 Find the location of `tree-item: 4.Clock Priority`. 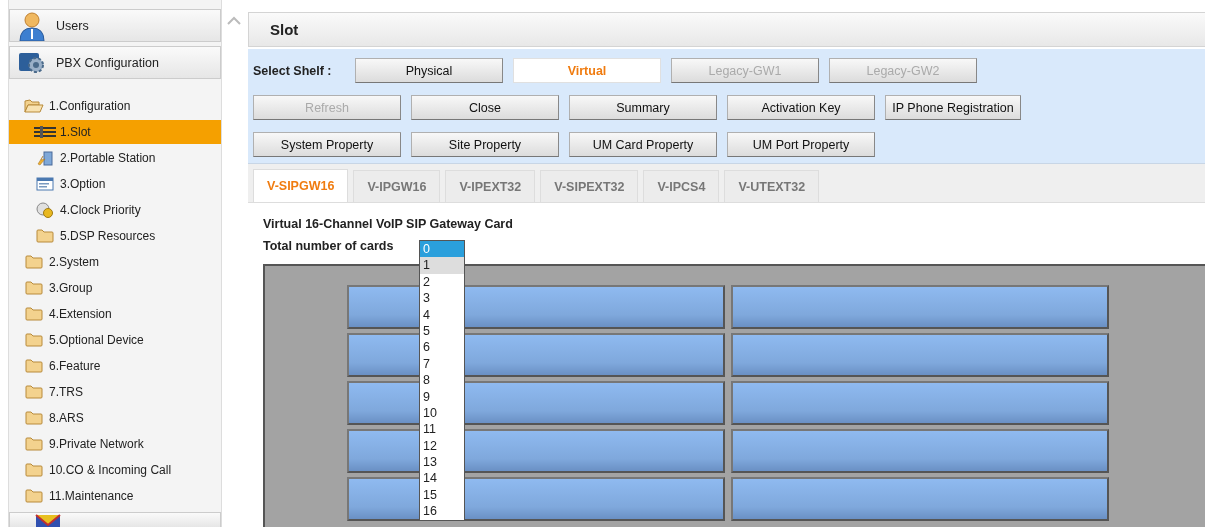

tree-item: 4.Clock Priority is located at coordinates (115, 210).